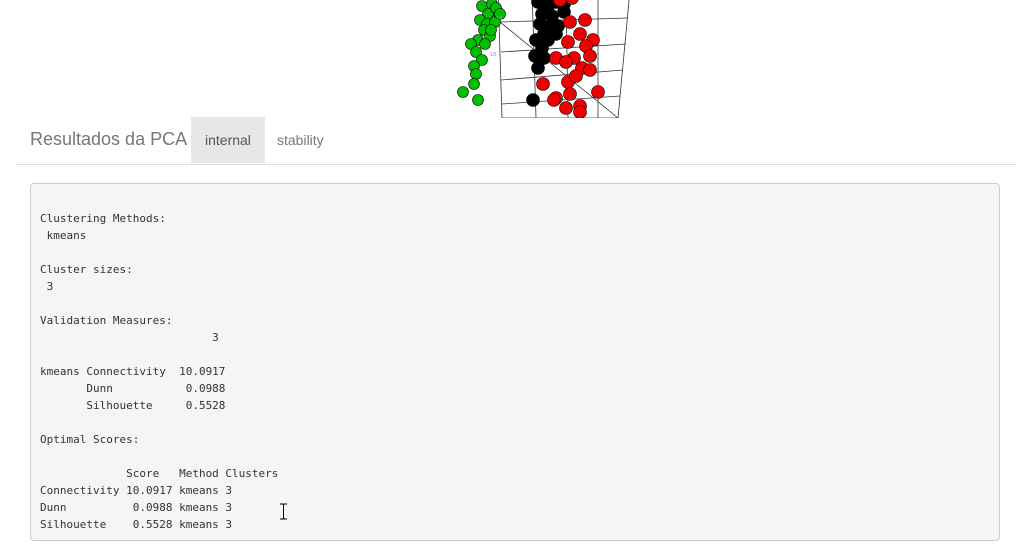 This screenshot has width=1016, height=548. Describe the element at coordinates (516, 140) in the screenshot. I see `navbar: Resultados da PCA internal stability` at that location.